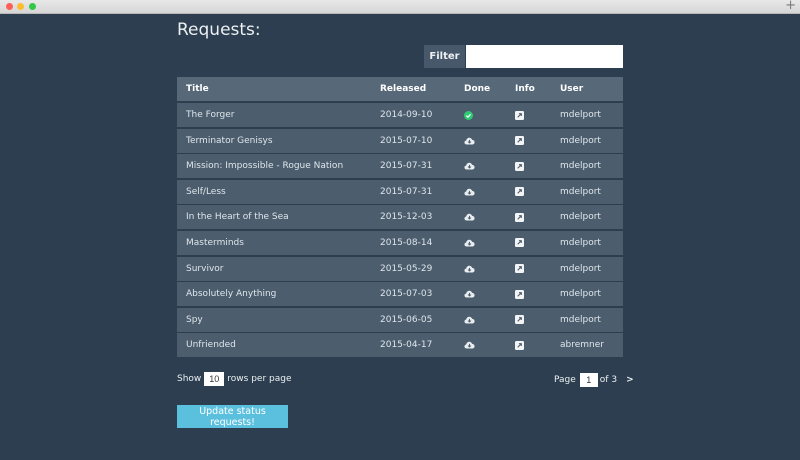  I want to click on header-released: Released, so click(420, 89).